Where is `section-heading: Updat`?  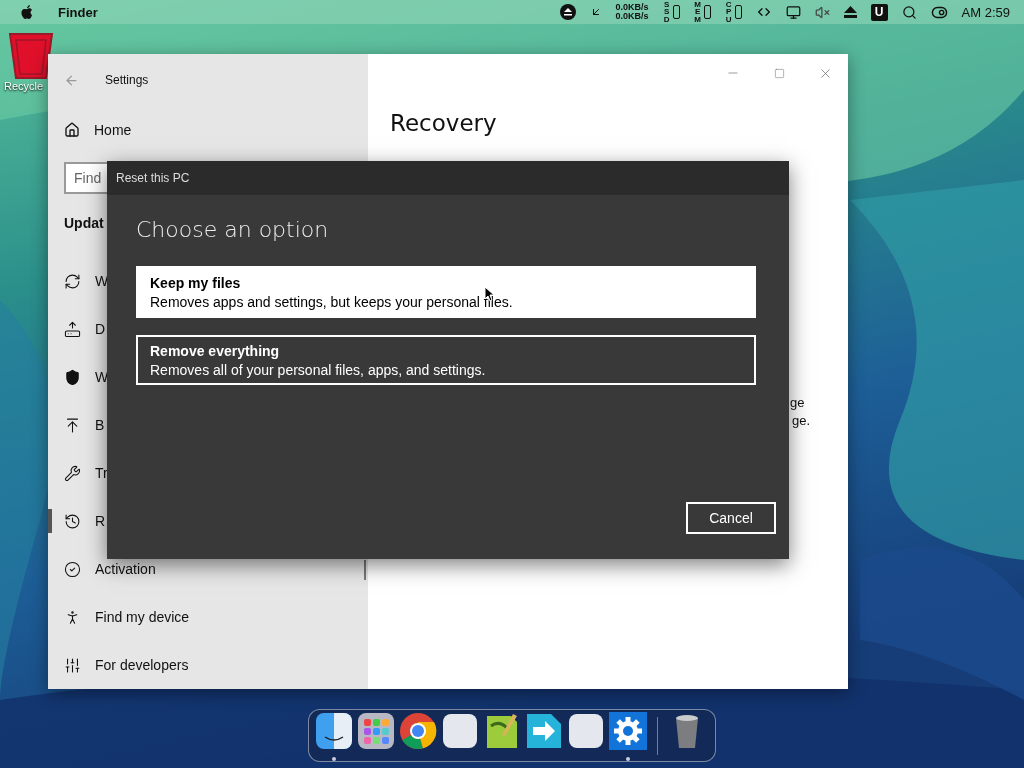 section-heading: Updat is located at coordinates (84, 223).